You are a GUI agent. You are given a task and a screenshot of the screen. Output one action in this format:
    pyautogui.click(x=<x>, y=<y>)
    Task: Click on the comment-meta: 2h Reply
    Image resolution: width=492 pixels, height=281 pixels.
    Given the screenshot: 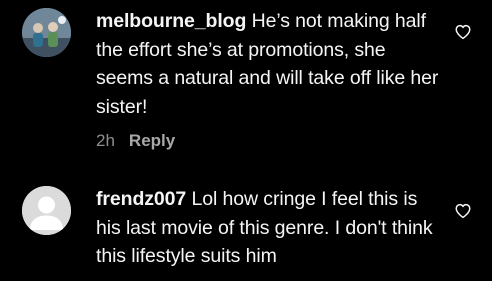 What is the action you would take?
    pyautogui.click(x=135, y=141)
    